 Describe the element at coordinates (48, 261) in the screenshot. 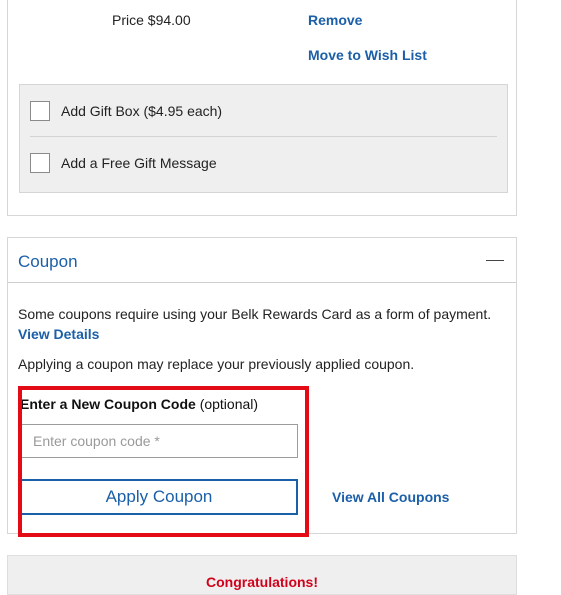

I see `coupon-title: Coupon` at that location.